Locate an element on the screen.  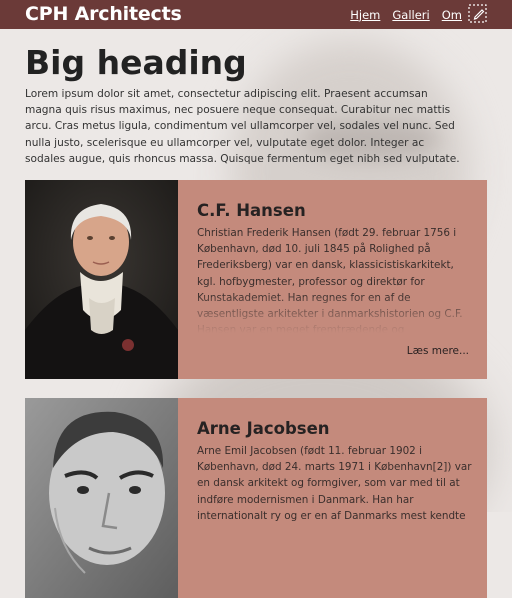
main-nav: Hjem Galleri Om is located at coordinates (406, 14).